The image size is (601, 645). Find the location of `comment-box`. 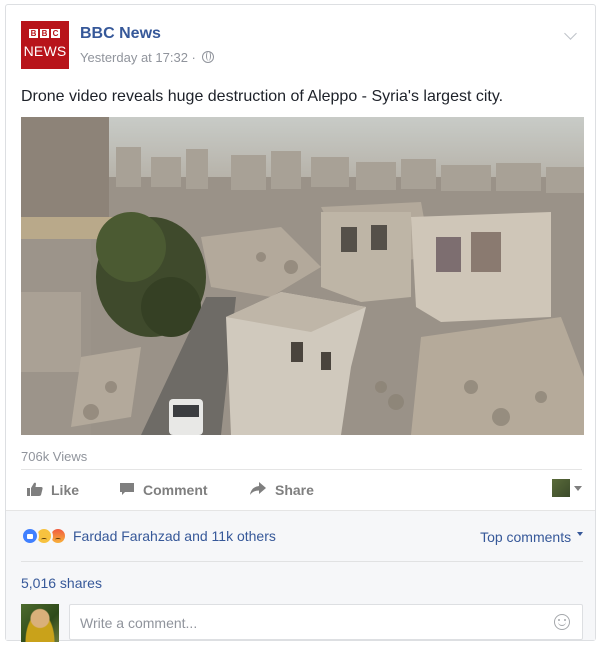

comment-box is located at coordinates (326, 622).